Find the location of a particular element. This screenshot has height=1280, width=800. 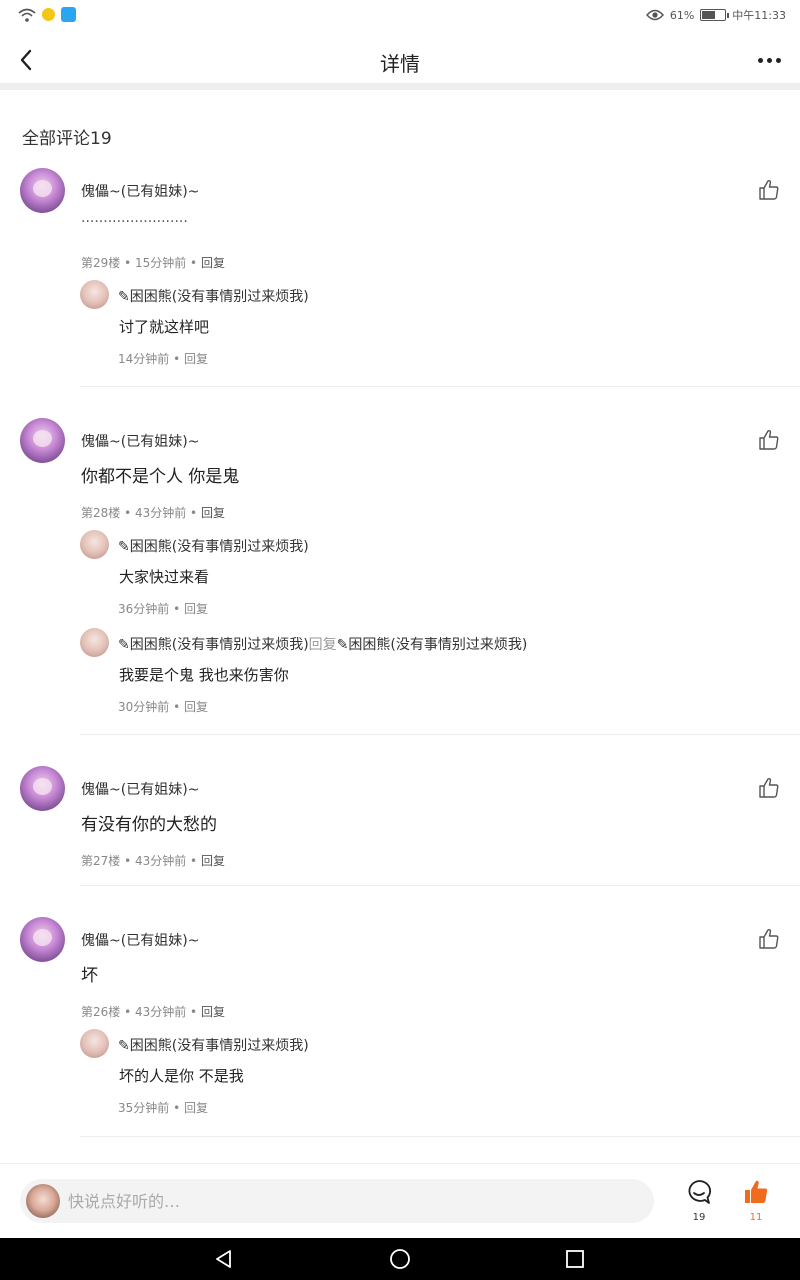

reply-to-label: 回复 is located at coordinates (322, 645).